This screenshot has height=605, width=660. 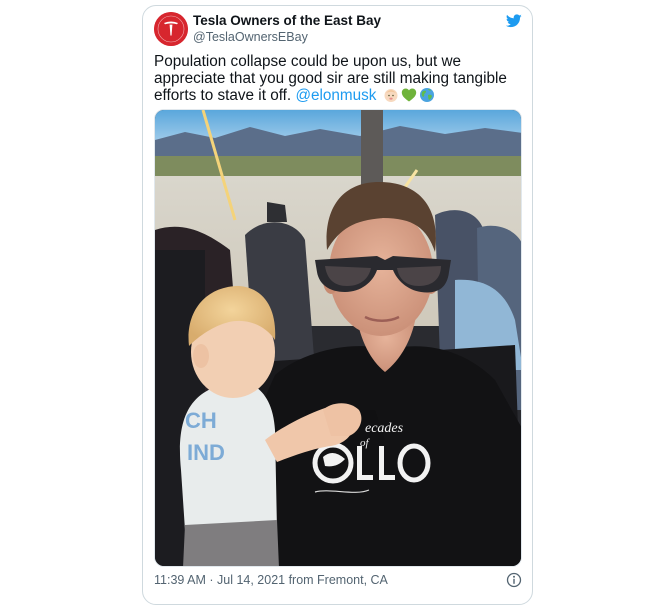 What do you see at coordinates (384, 428) in the screenshot?
I see `svg-text: ecades` at bounding box center [384, 428].